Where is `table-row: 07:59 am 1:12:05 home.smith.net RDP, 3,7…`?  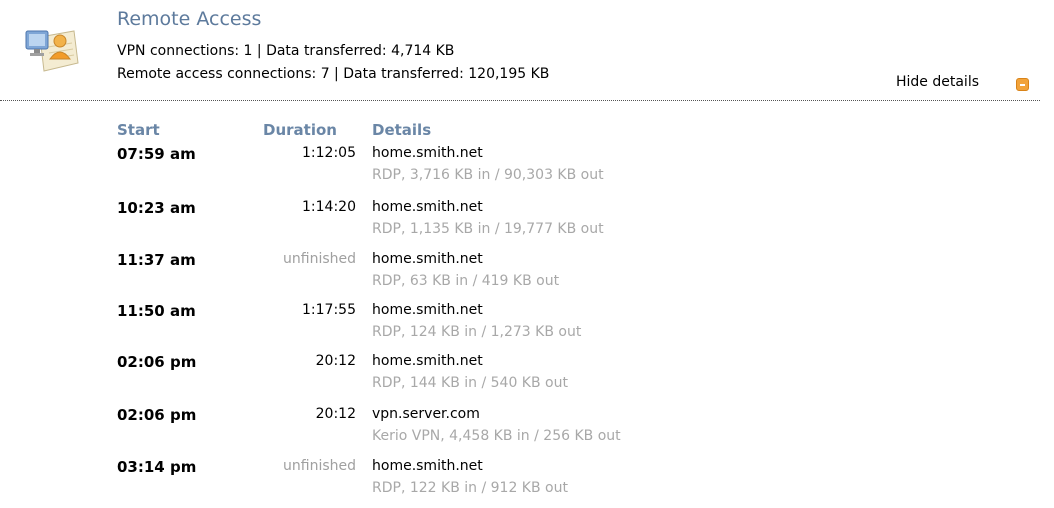
table-row: 07:59 am 1:12:05 home.smith.net RDP, 3,7… is located at coordinates (527, 170).